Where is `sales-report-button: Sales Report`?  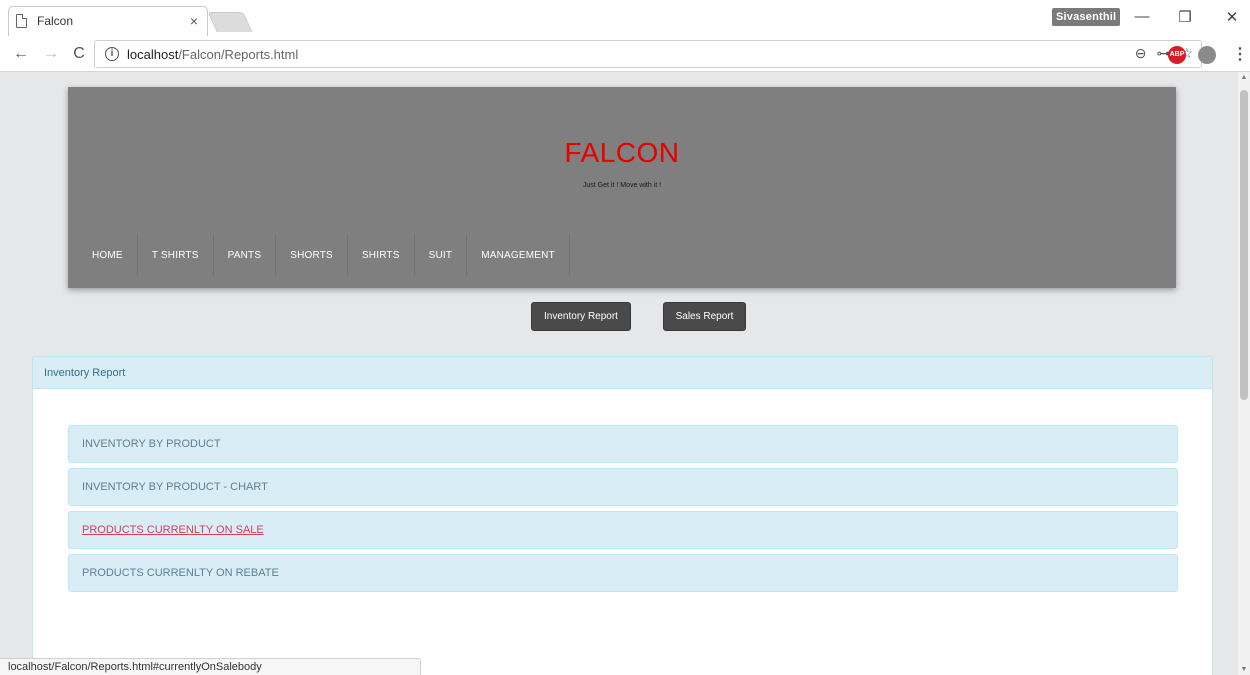
sales-report-button: Sales Report is located at coordinates (704, 316).